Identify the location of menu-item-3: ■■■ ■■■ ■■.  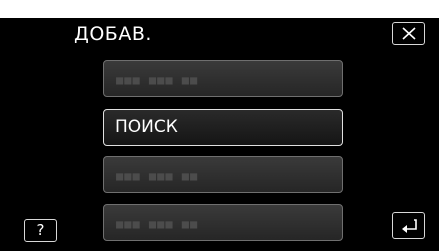
(223, 174).